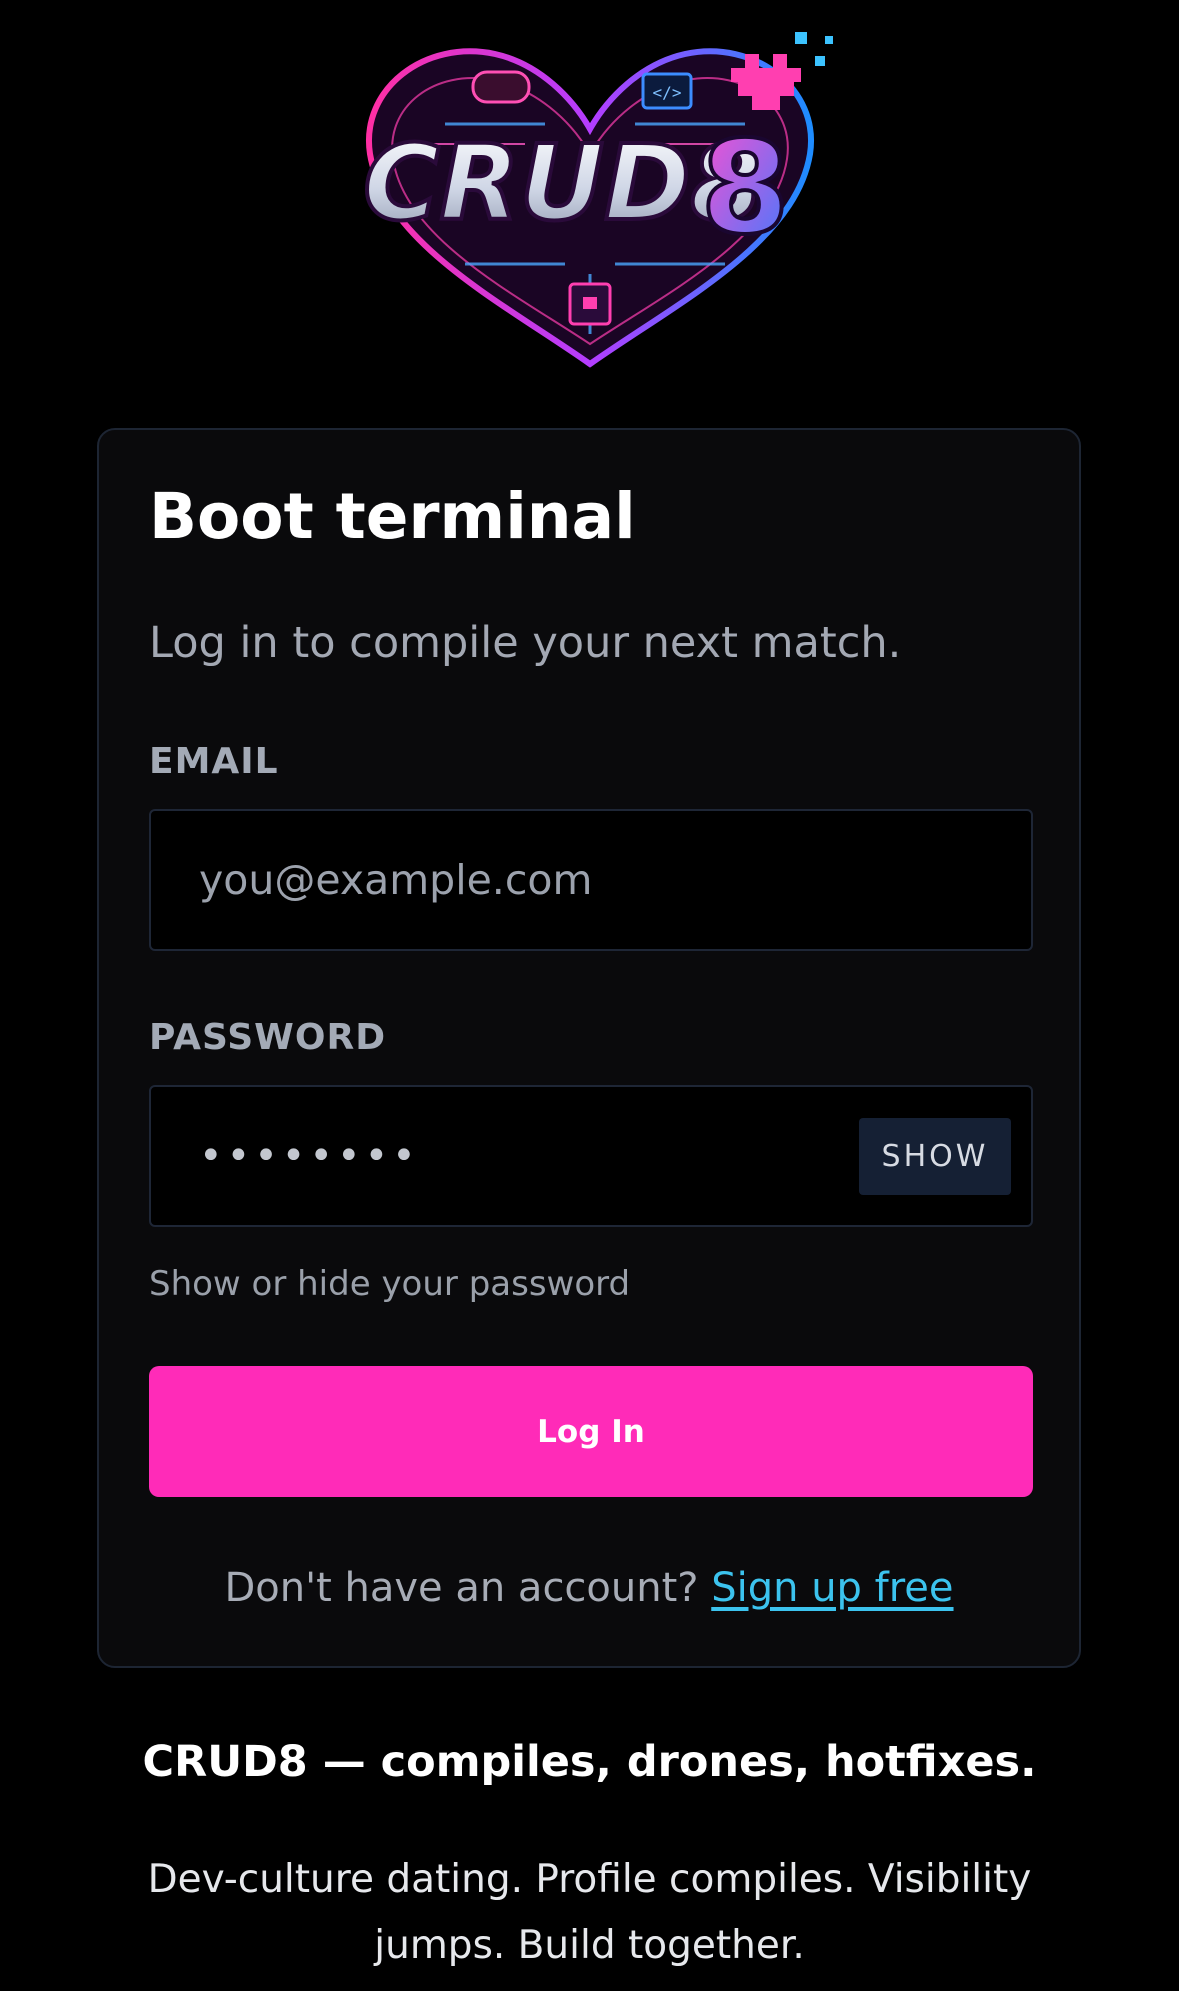  I want to click on show-password-button: SHOW, so click(935, 1156).